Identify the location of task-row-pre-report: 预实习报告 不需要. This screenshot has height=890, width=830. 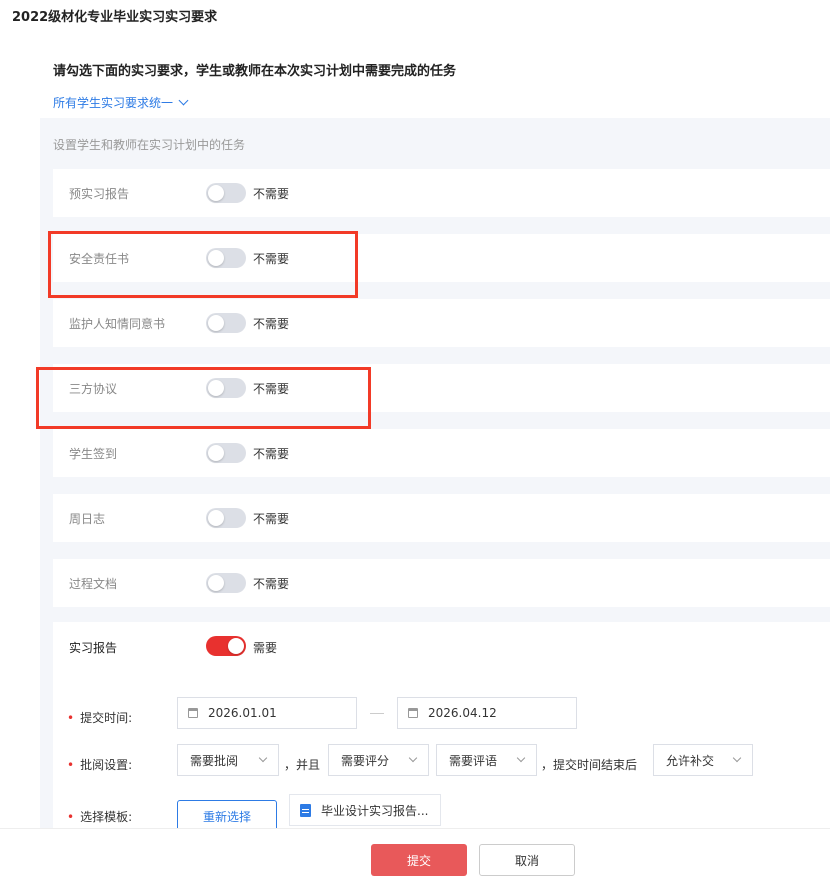
(441, 193).